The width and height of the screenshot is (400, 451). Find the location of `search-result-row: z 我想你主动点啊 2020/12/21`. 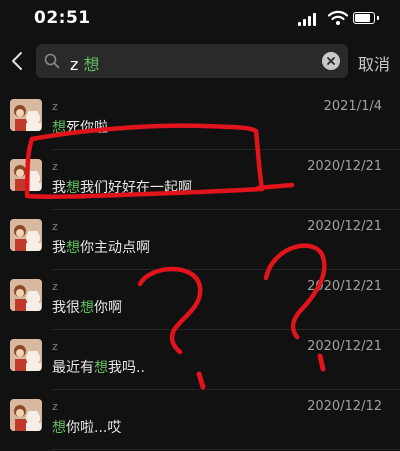

search-result-row: z 我想你主动点啊 2020/12/21 is located at coordinates (200, 240).